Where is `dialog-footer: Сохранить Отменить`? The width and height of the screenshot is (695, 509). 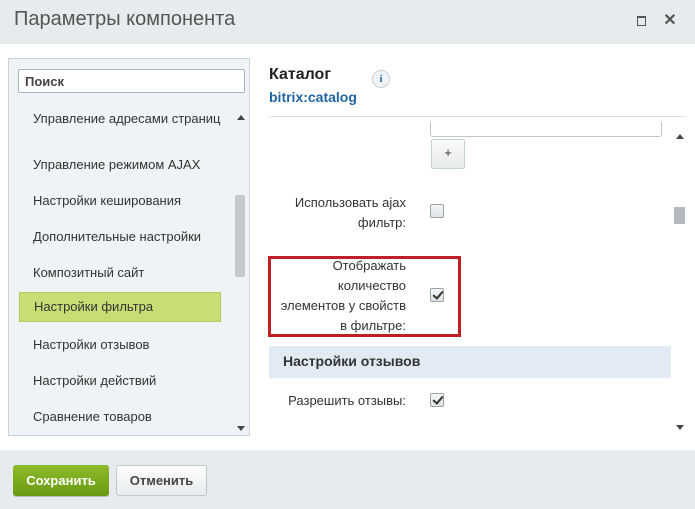 dialog-footer: Сохранить Отменить is located at coordinates (347, 479).